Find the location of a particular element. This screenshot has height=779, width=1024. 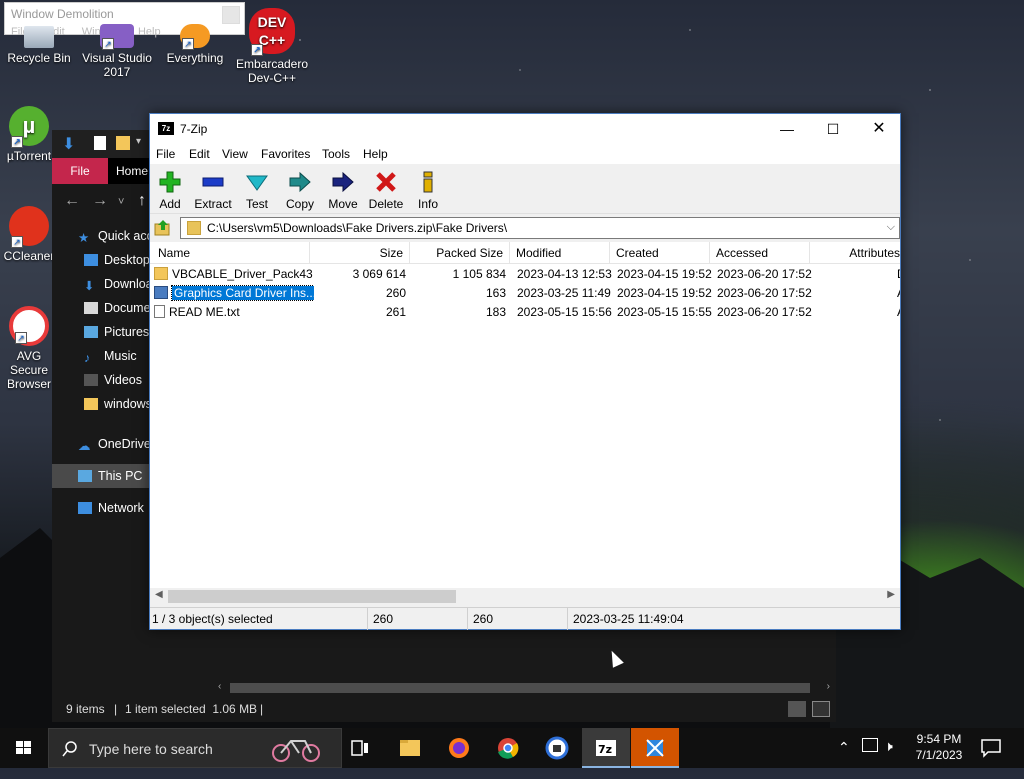

file-name-cell: VBCABLE_Driver_Pack43 is located at coordinates (234, 274).